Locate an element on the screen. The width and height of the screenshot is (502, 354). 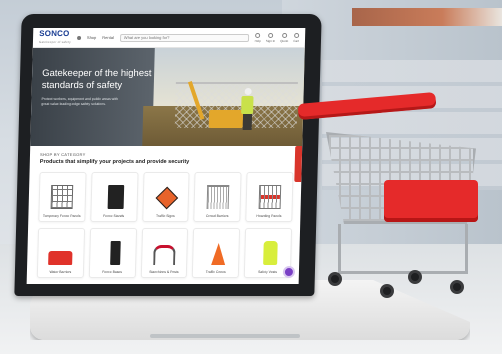
sign-in-button: Sign In is located at coordinates (270, 37).